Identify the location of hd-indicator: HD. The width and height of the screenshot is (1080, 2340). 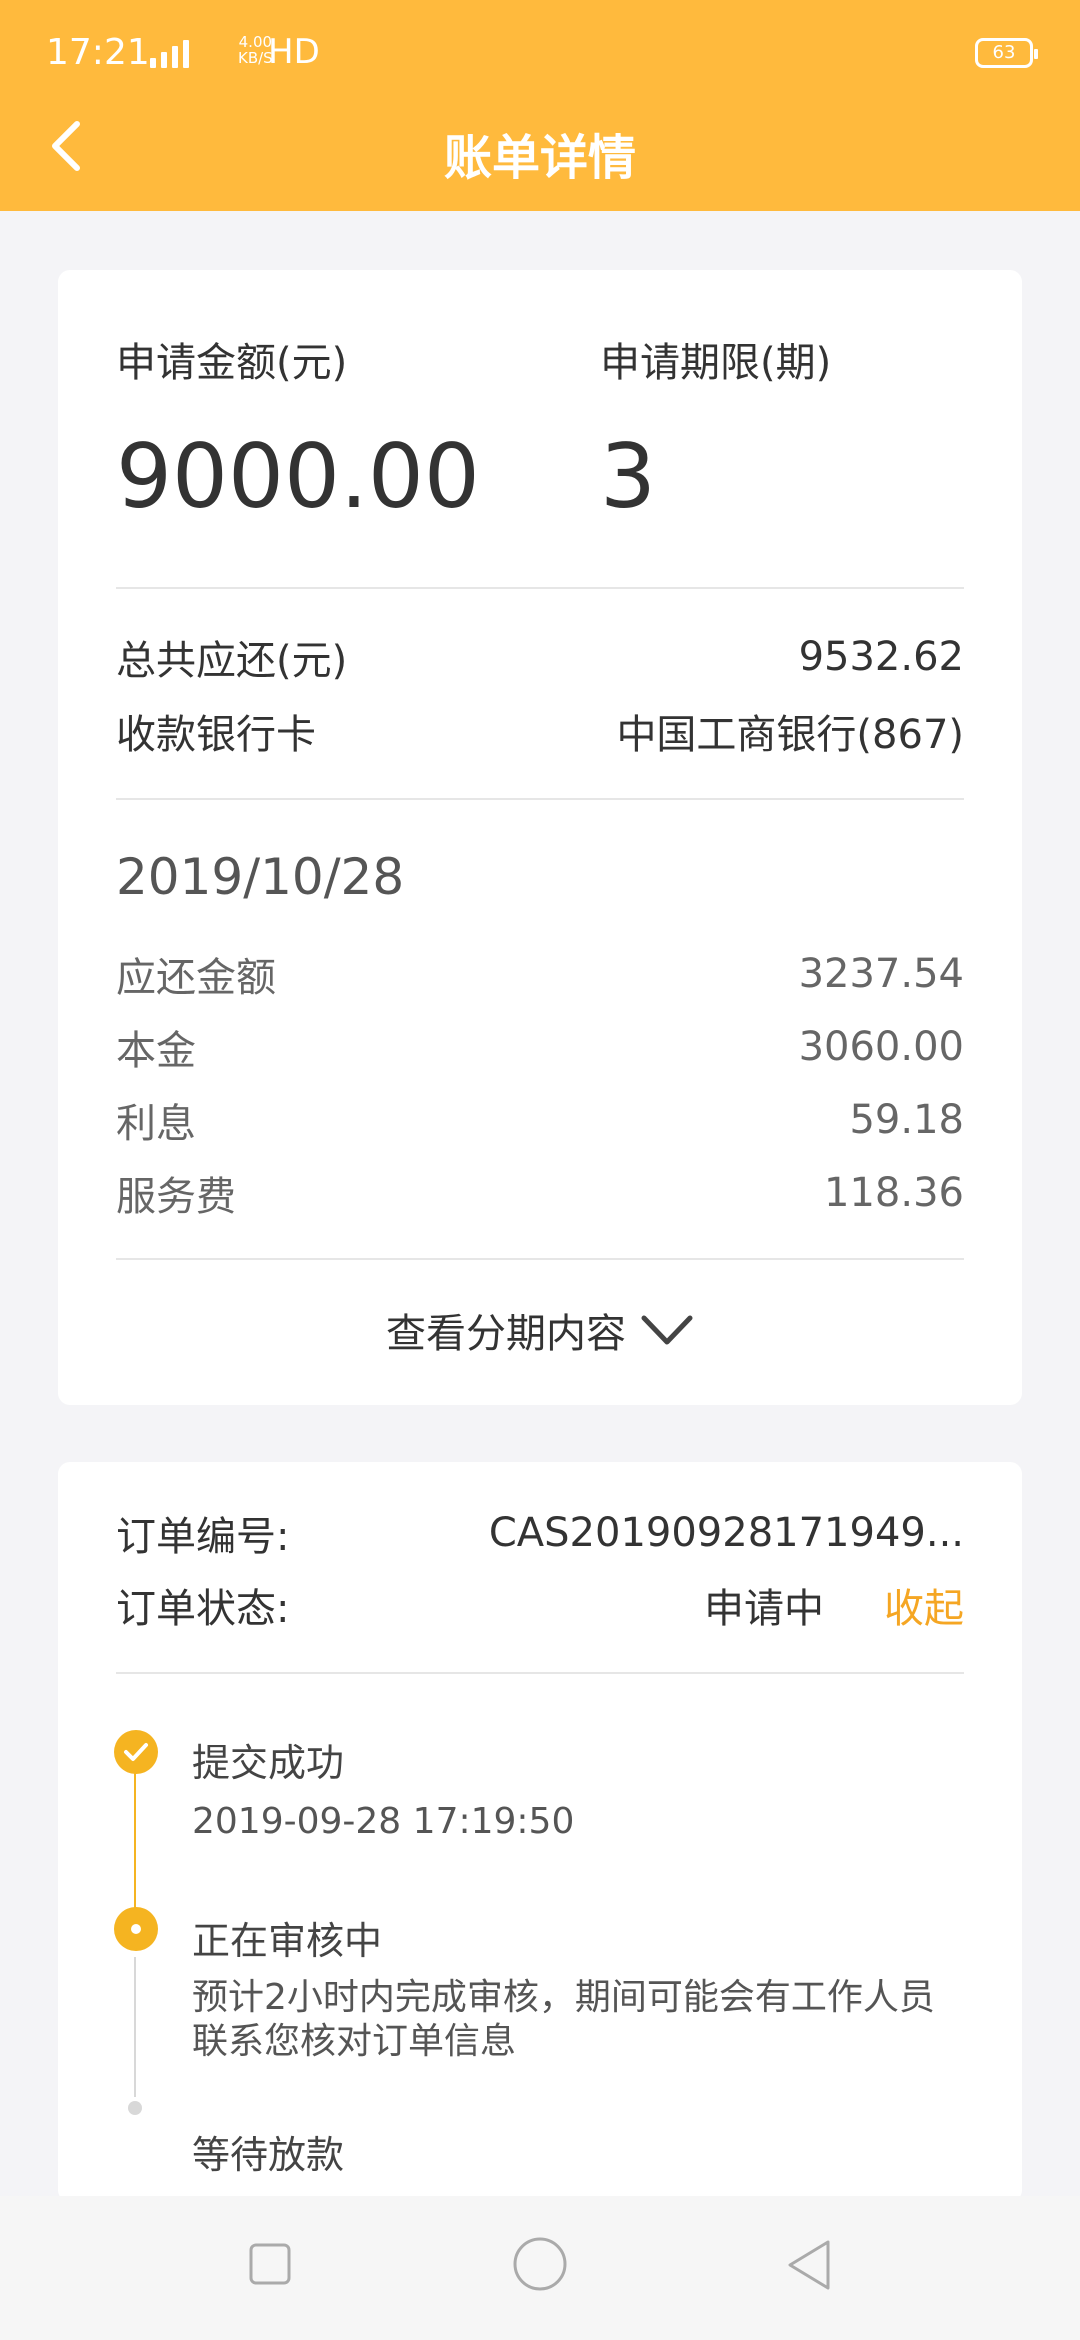
(294, 52).